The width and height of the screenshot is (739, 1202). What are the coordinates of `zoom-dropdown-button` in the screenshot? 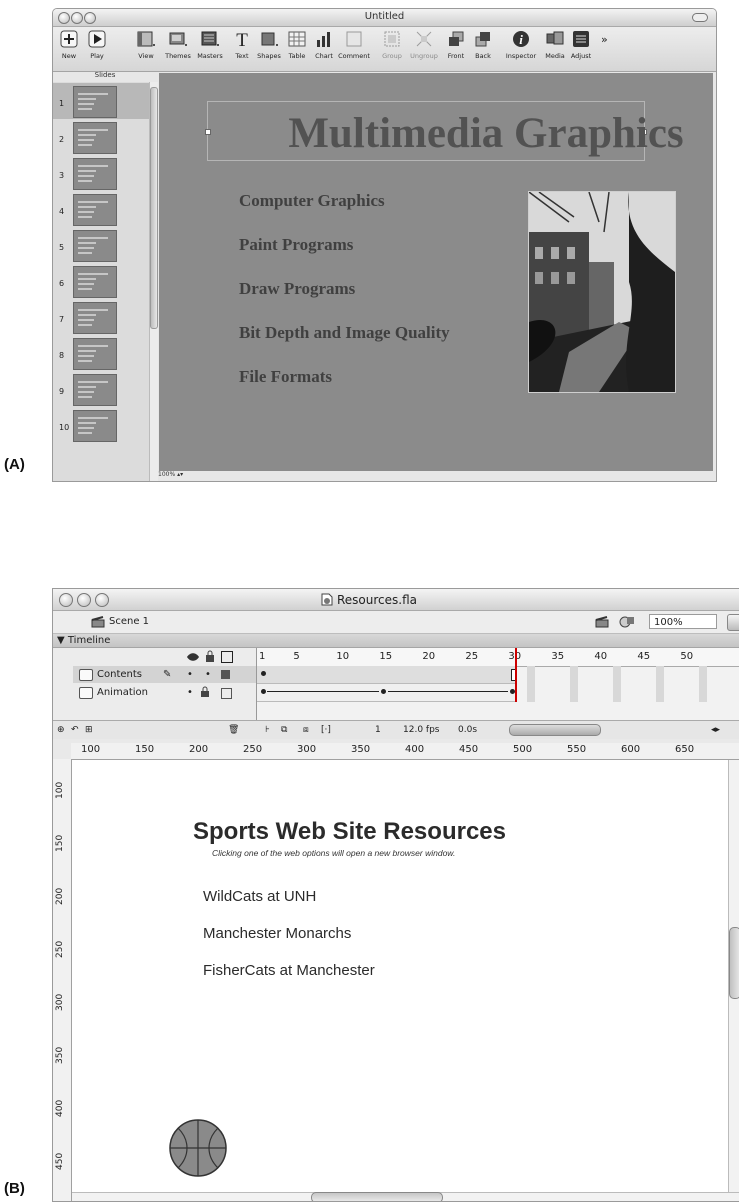 It's located at (733, 622).